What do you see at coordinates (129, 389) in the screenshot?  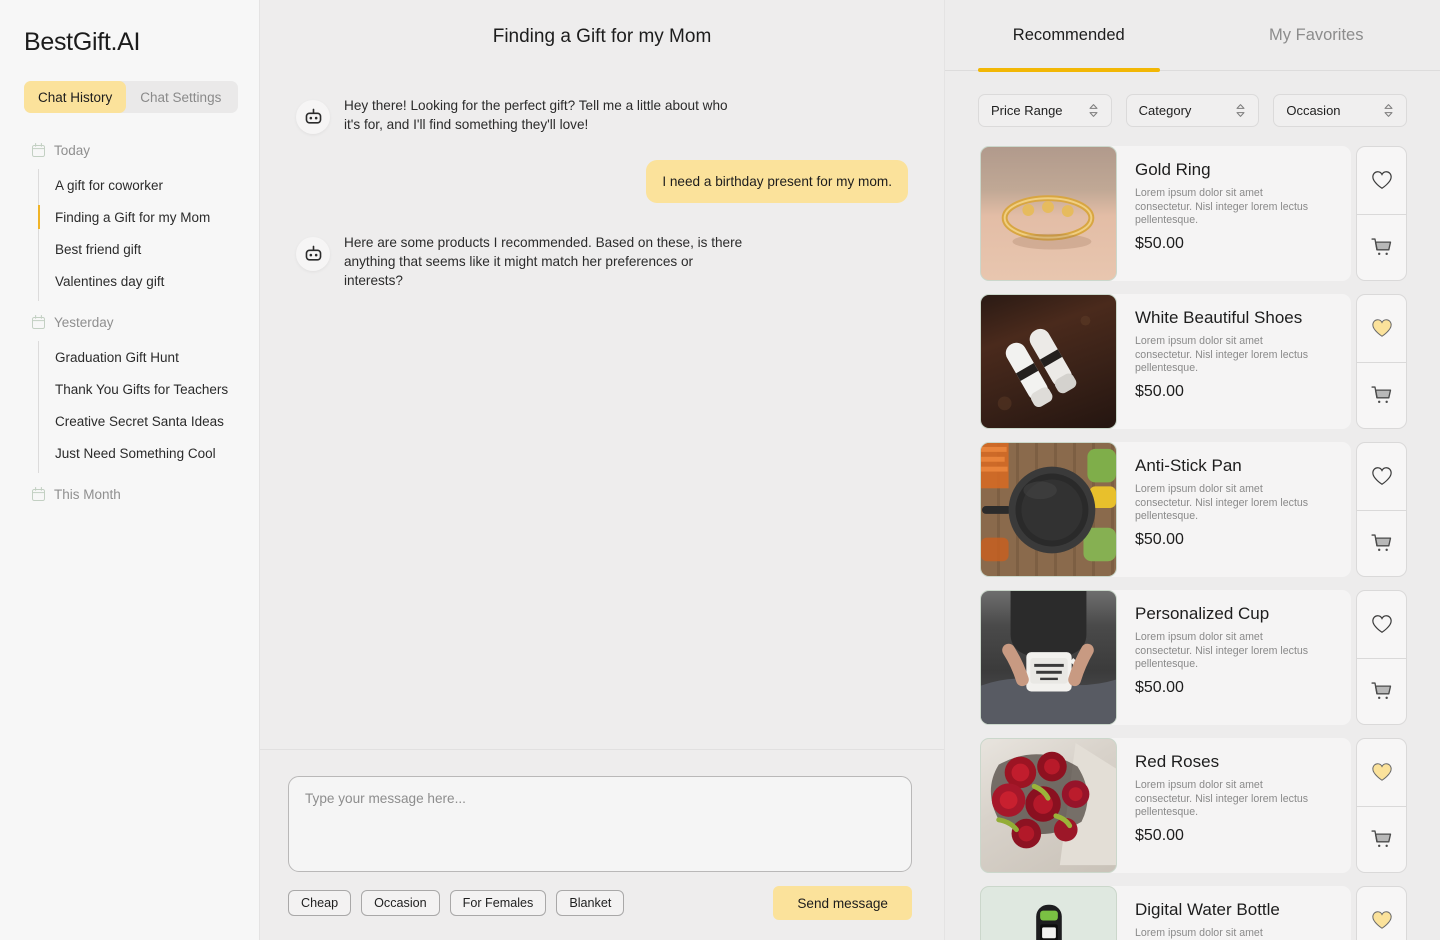 I see `chat-item: Thank You Gifts for Teachers` at bounding box center [129, 389].